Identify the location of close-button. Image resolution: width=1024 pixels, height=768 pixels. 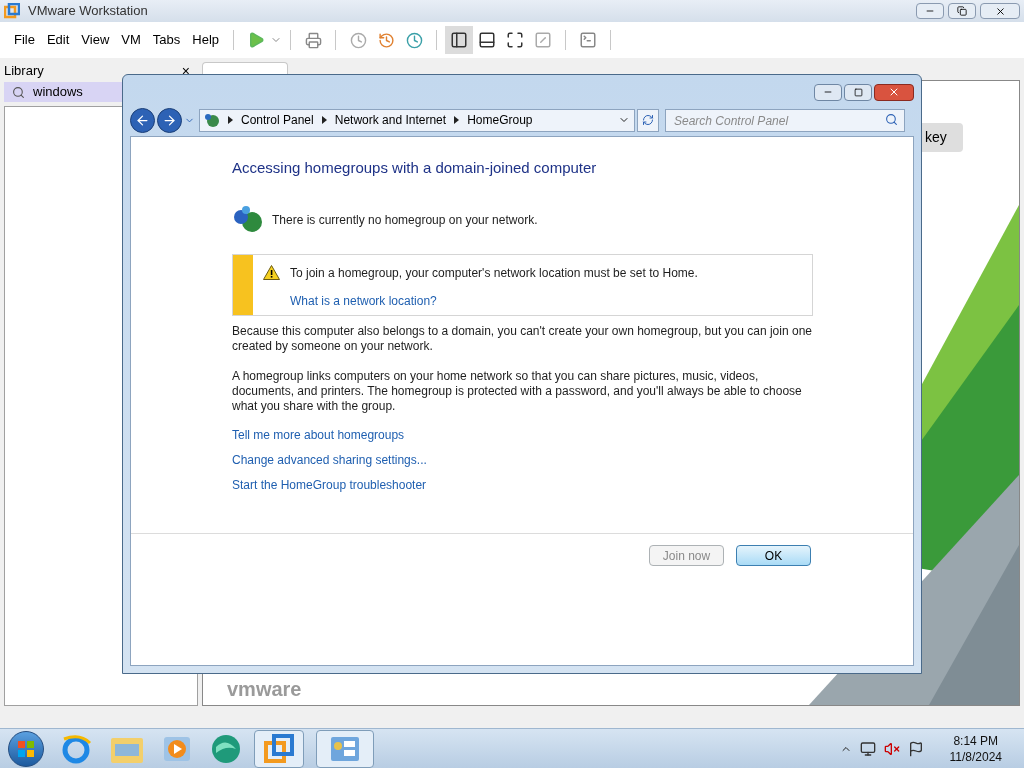
(894, 92).